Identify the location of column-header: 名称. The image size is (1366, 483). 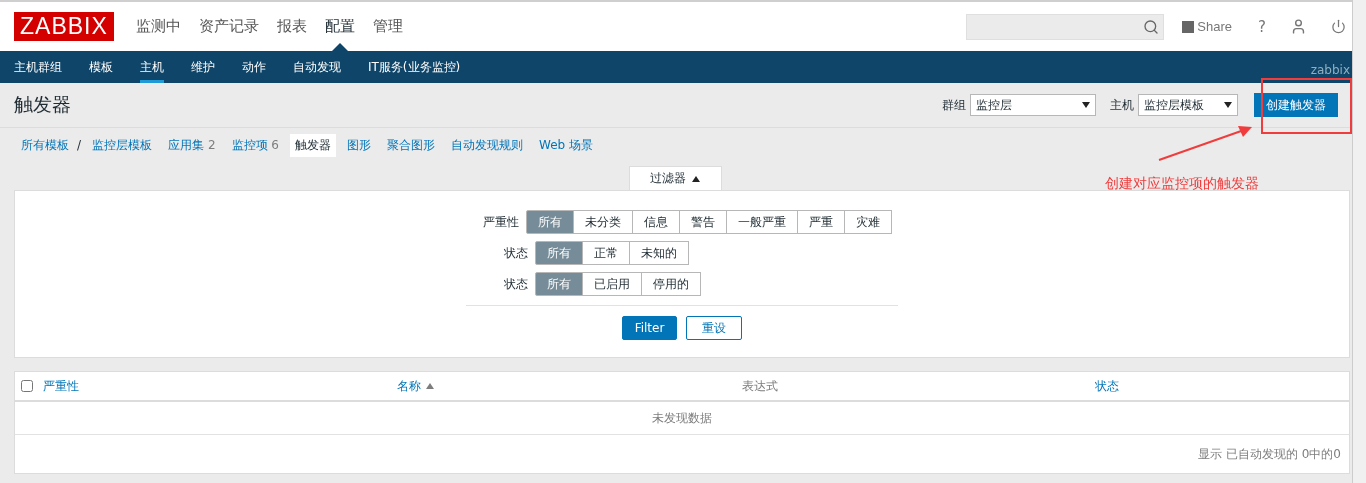
(415, 386).